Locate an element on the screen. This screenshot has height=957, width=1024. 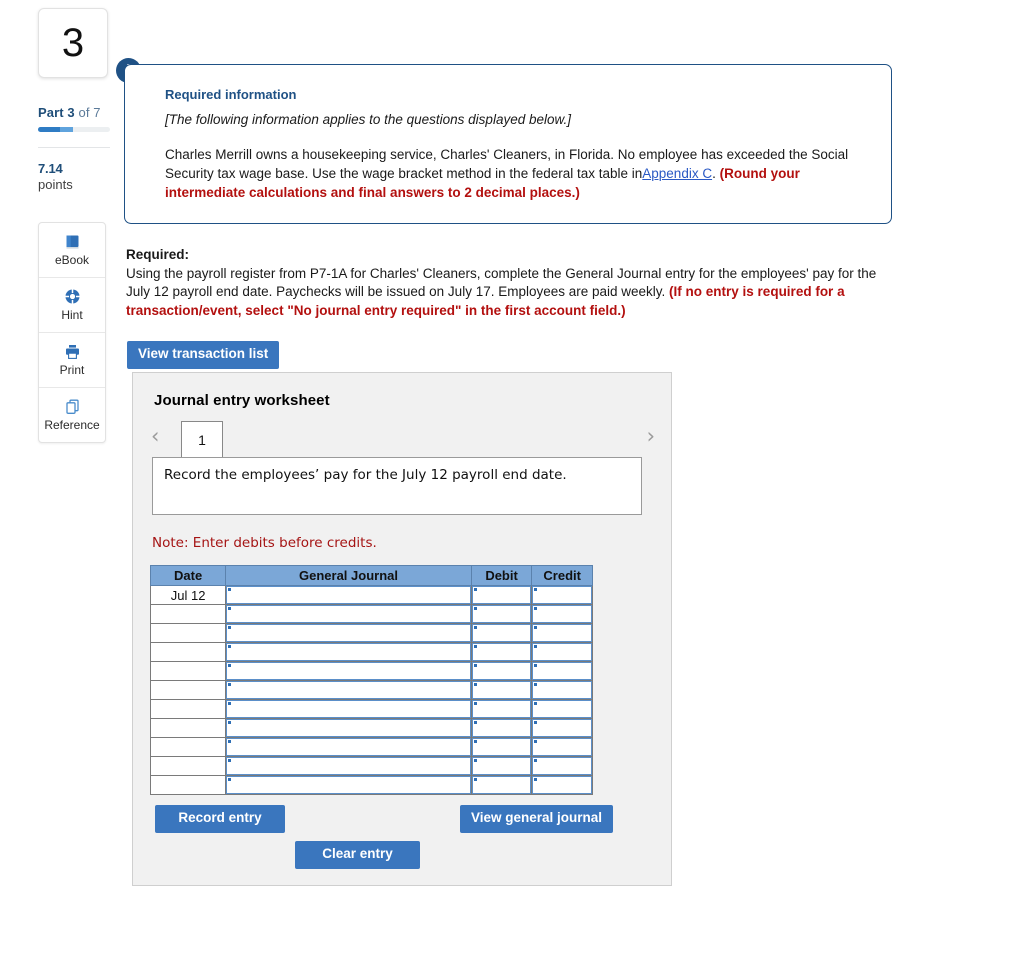
tool-button-ebook: eBook is located at coordinates (72, 250).